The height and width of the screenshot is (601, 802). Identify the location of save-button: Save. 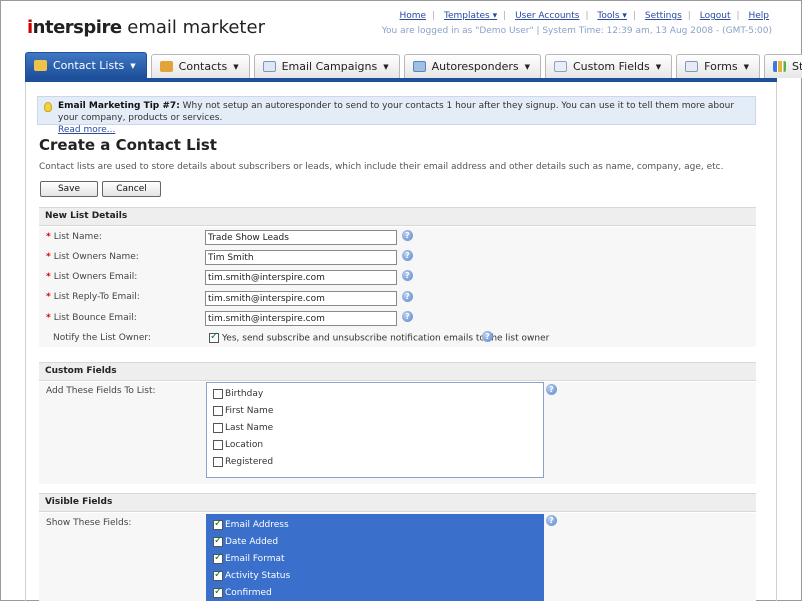
(69, 189).